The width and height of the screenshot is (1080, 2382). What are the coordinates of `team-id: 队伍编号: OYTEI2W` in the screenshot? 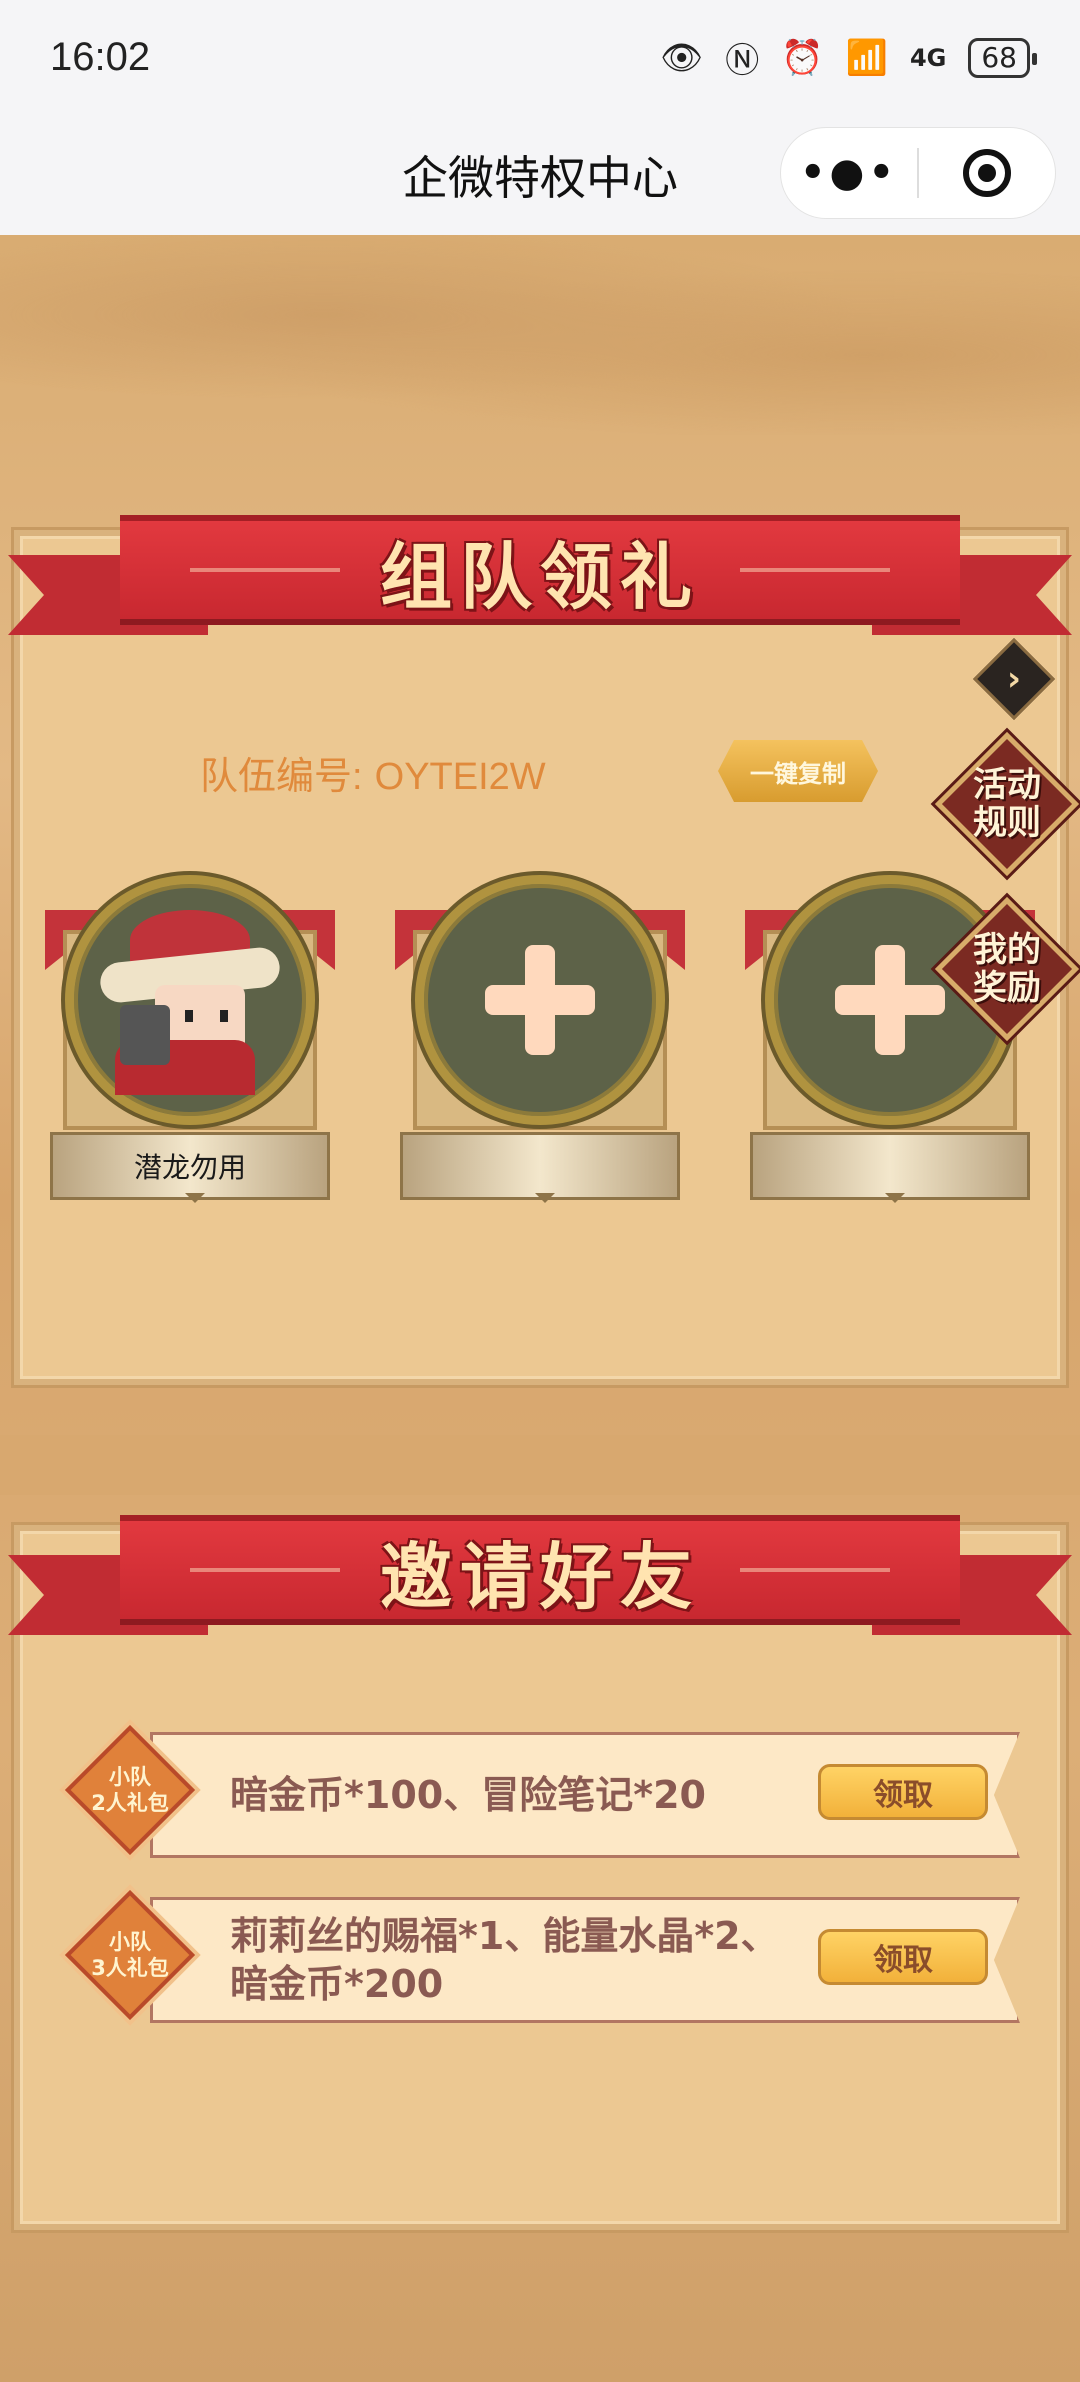 It's located at (373, 772).